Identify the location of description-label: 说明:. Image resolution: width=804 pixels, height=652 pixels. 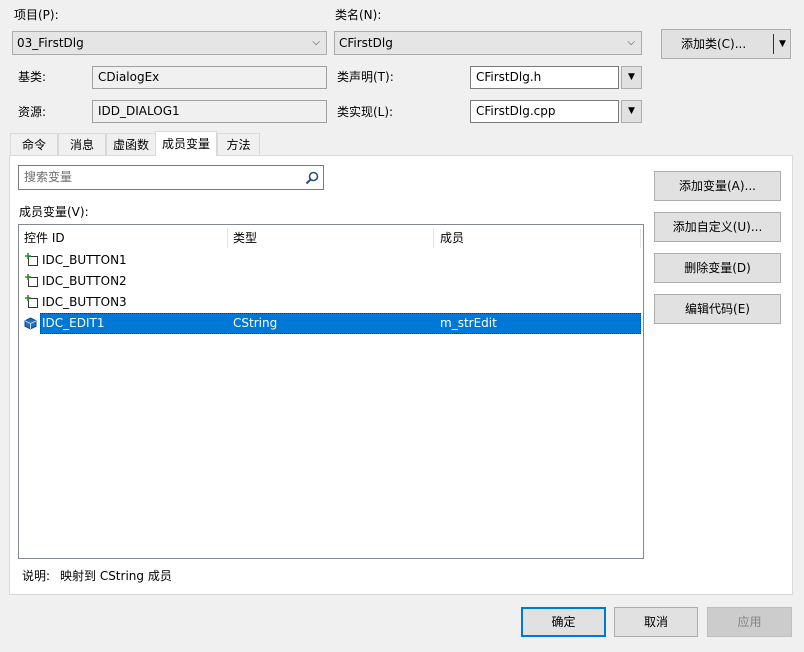
(36, 576).